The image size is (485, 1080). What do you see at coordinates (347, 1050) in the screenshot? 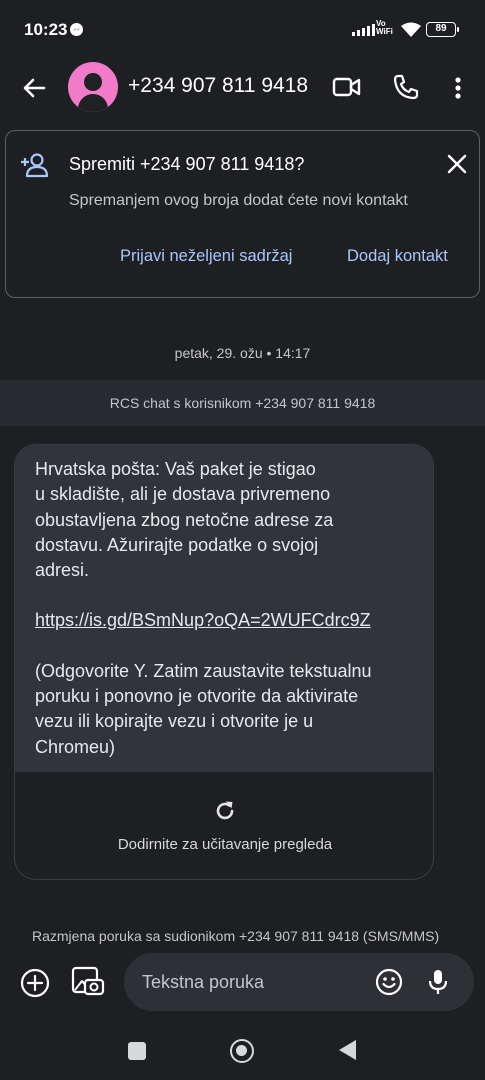
I see `system-back-button` at bounding box center [347, 1050].